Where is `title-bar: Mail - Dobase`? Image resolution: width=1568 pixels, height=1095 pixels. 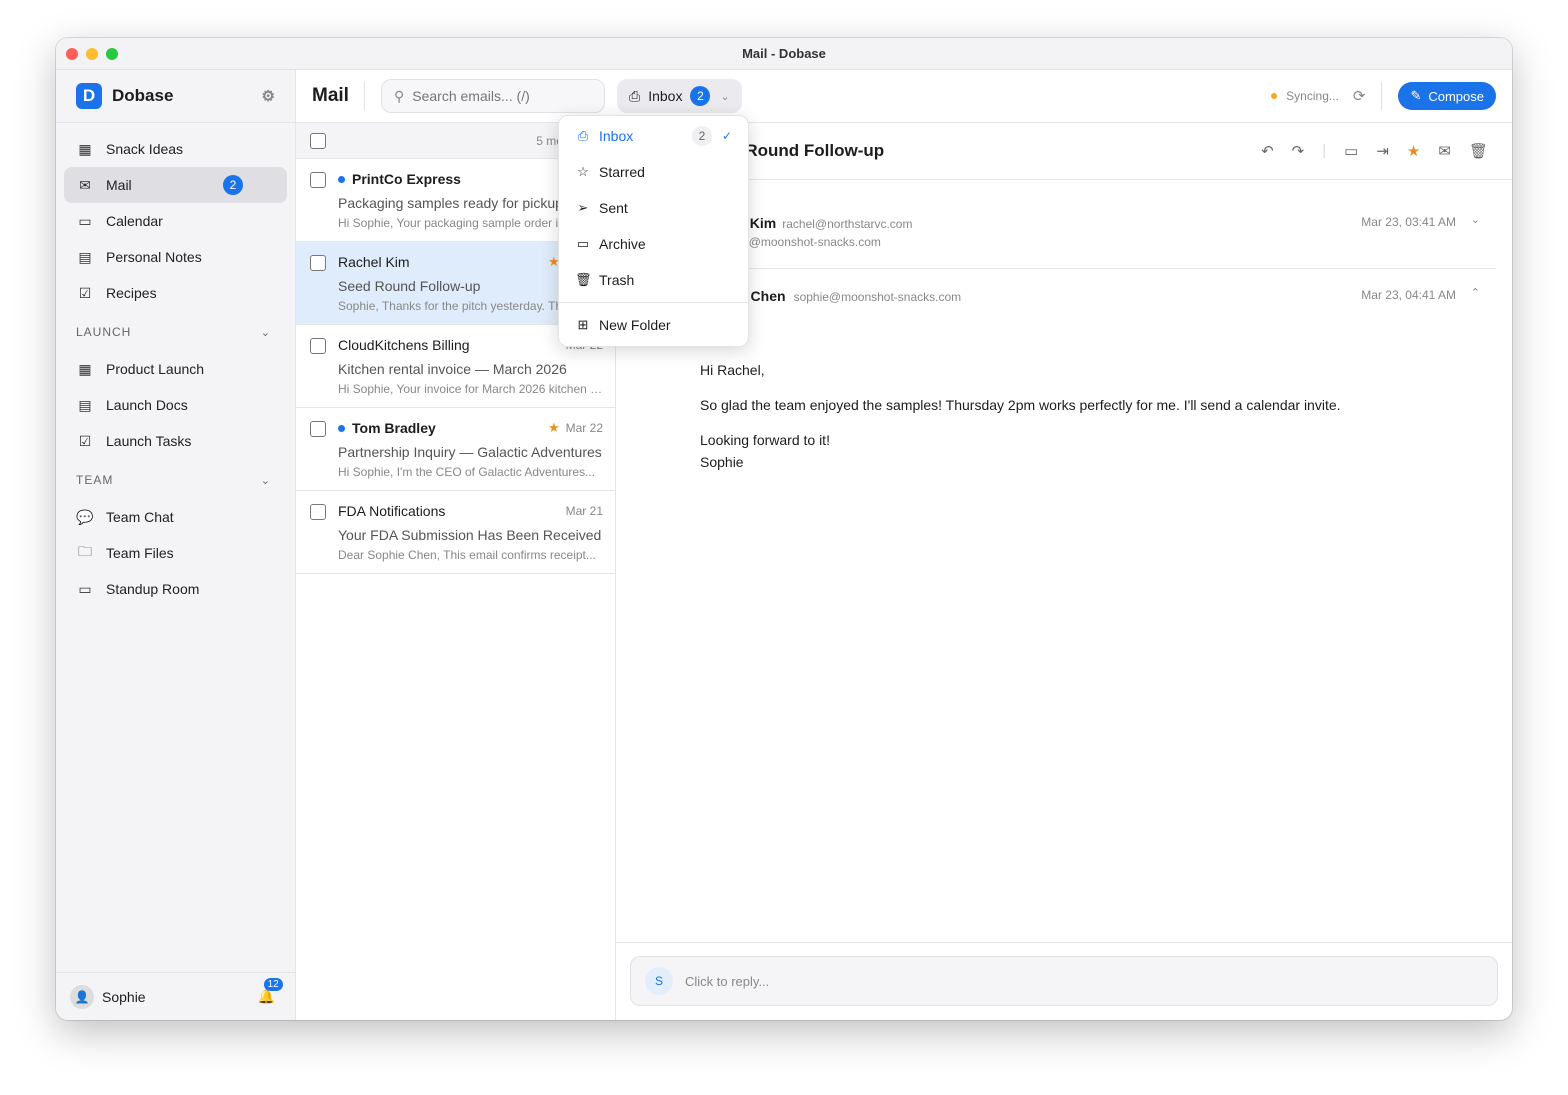 title-bar: Mail - Dobase is located at coordinates (784, 54).